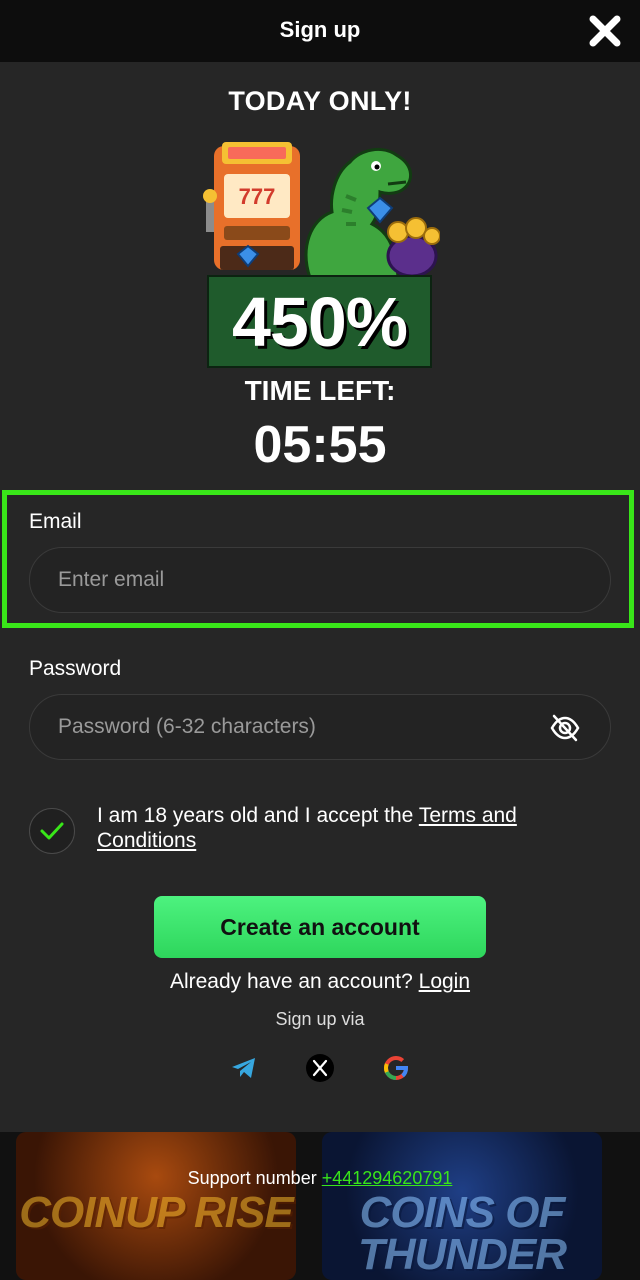  I want to click on support-label: Support number, so click(252, 1178).